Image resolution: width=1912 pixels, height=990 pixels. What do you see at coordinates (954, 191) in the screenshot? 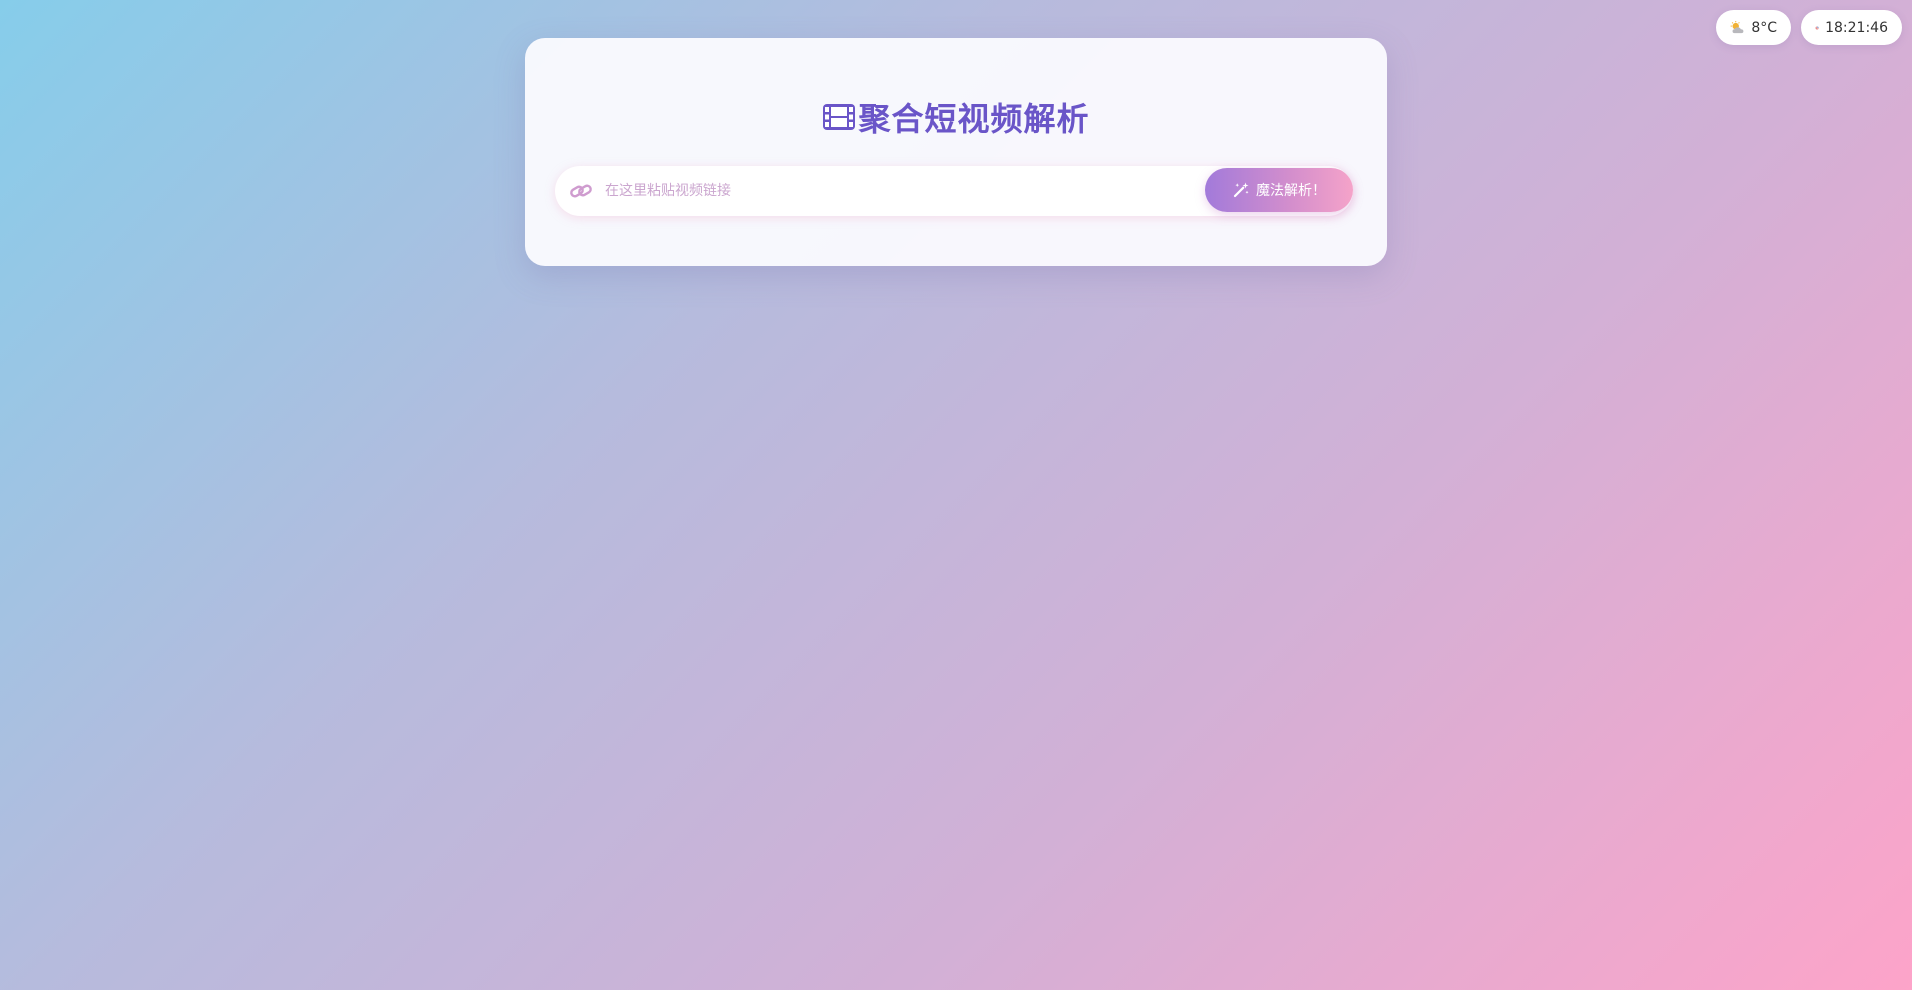
I see `search-bar: 魔法解析！` at bounding box center [954, 191].